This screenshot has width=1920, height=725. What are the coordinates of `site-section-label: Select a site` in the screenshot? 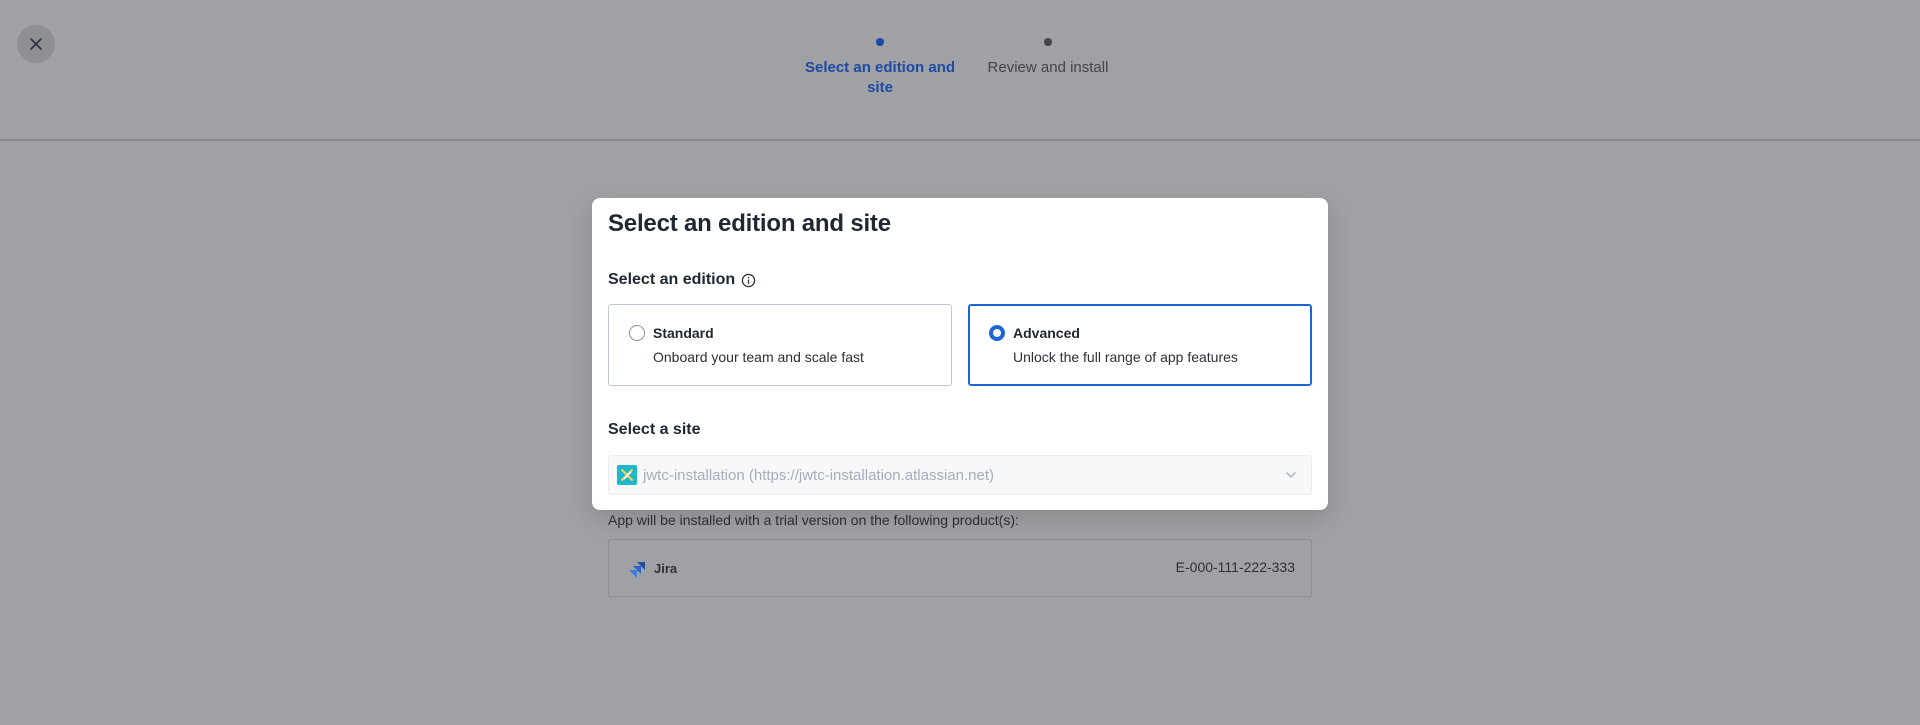 It's located at (654, 429).